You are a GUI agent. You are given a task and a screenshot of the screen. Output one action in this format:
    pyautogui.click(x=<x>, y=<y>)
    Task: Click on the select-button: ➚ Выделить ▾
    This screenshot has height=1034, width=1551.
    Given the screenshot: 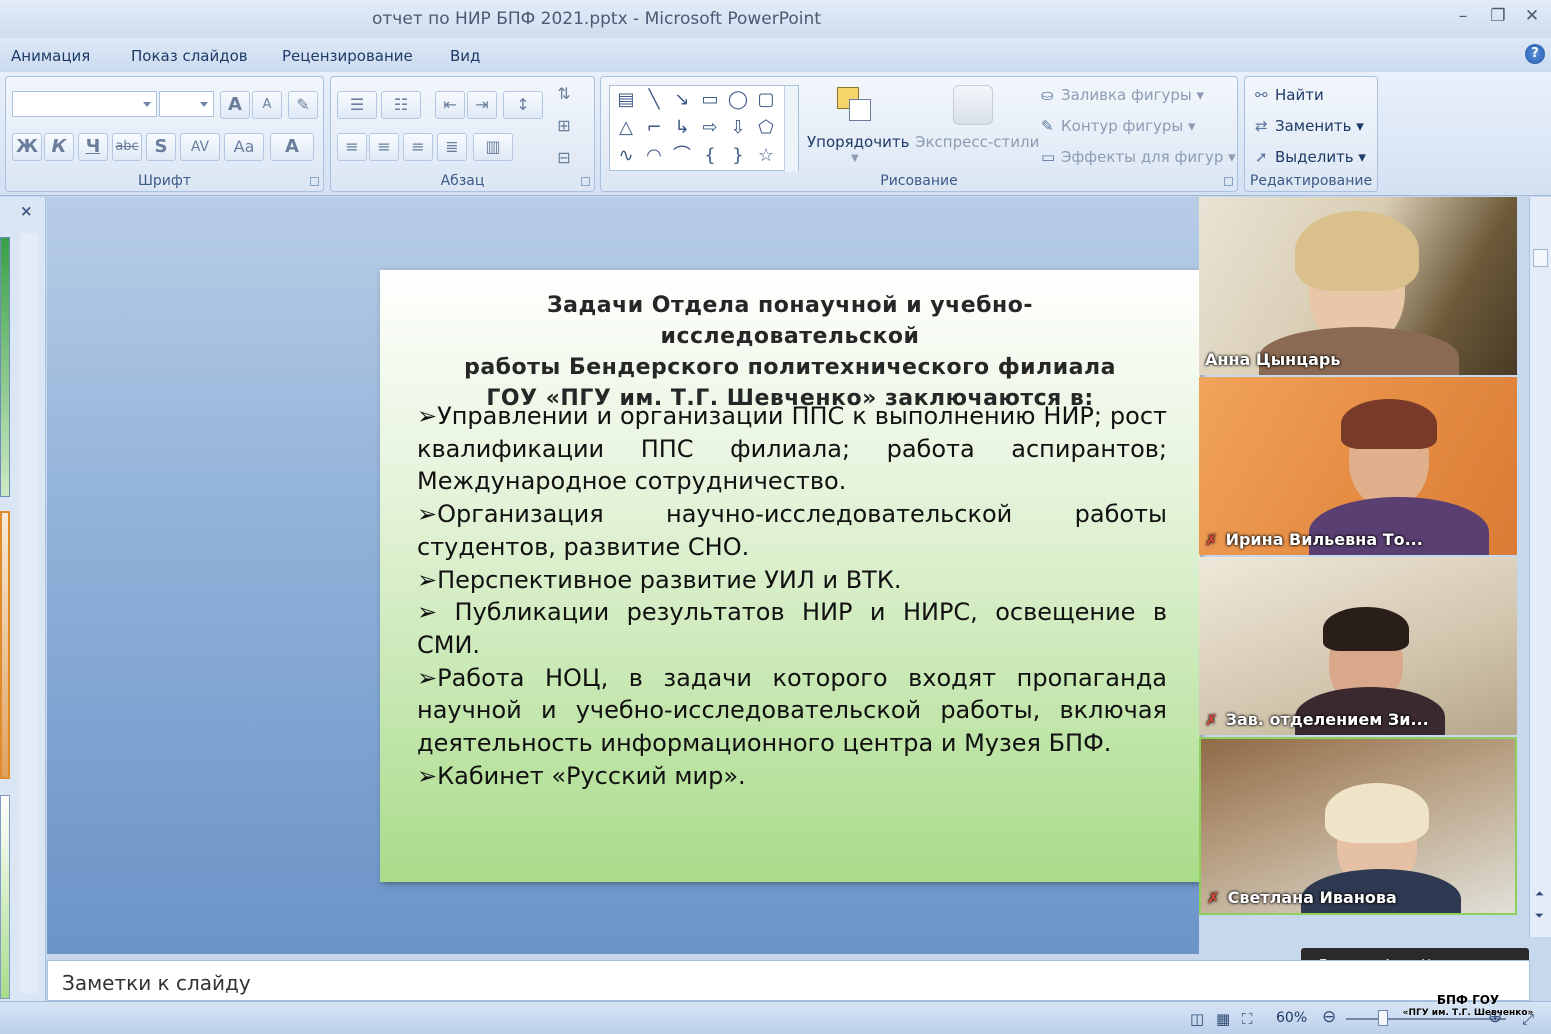 What is the action you would take?
    pyautogui.click(x=1310, y=157)
    